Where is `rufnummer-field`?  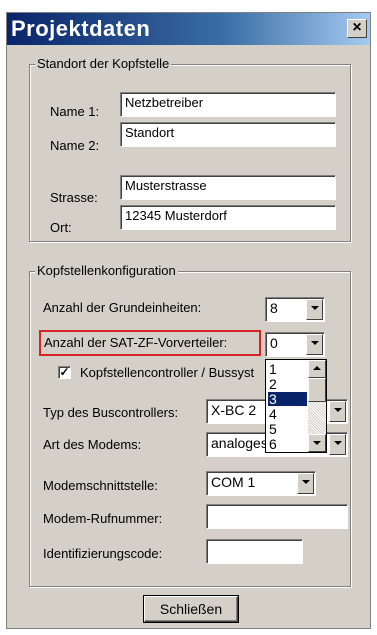 rufnummer-field is located at coordinates (277, 516).